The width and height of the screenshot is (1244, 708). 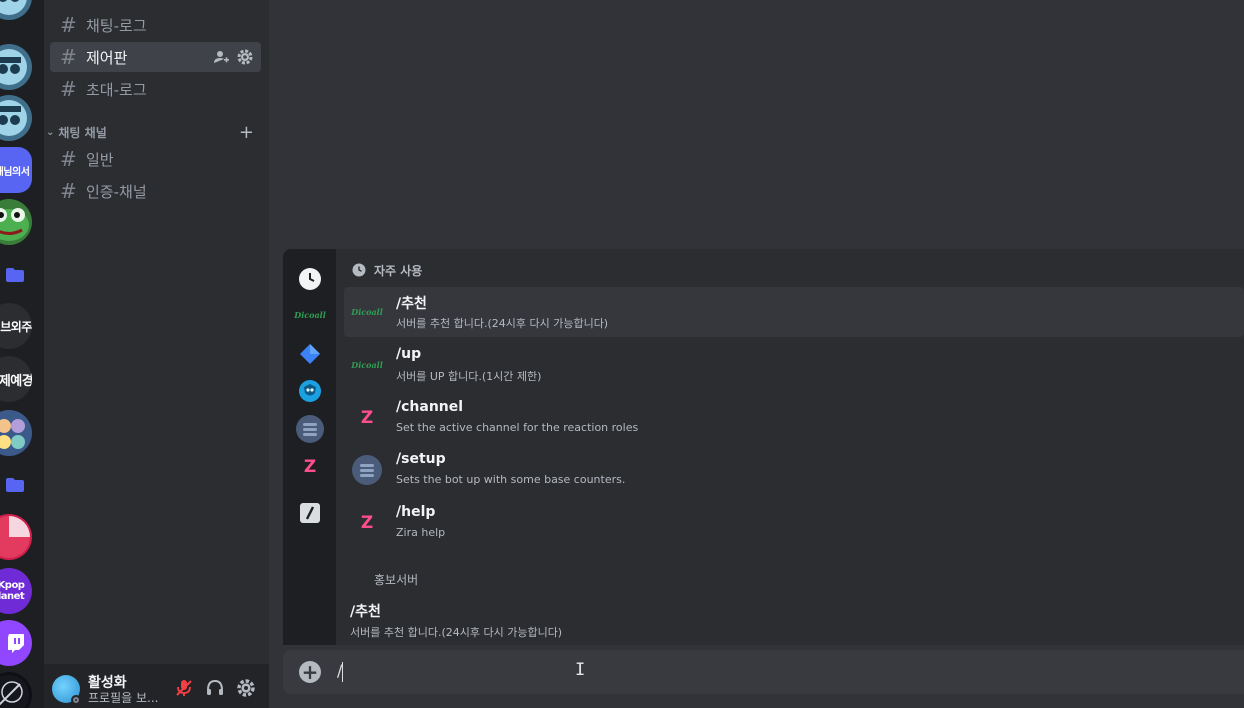 I want to click on channel-name: 일반, so click(x=100, y=159).